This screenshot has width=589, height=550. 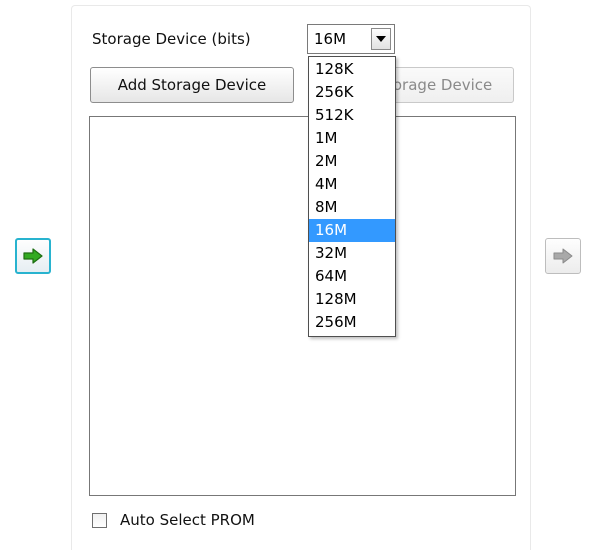 I want to click on dropdown-option: 16M, so click(x=352, y=230).